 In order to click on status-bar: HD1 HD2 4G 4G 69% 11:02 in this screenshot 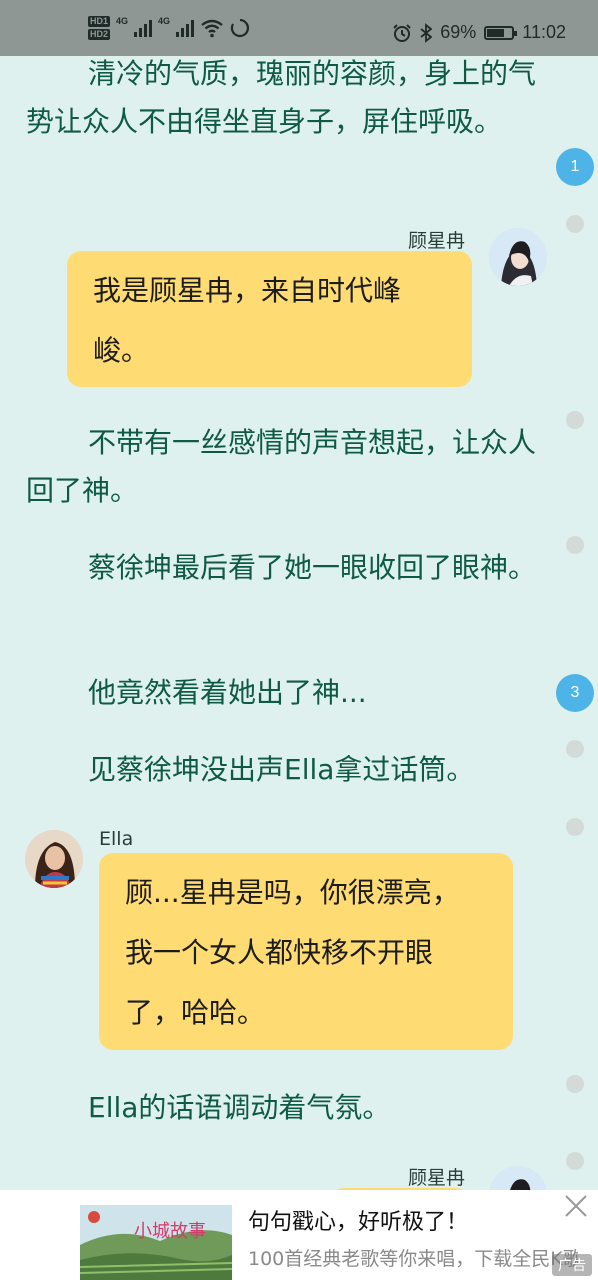, I will do `click(299, 28)`.